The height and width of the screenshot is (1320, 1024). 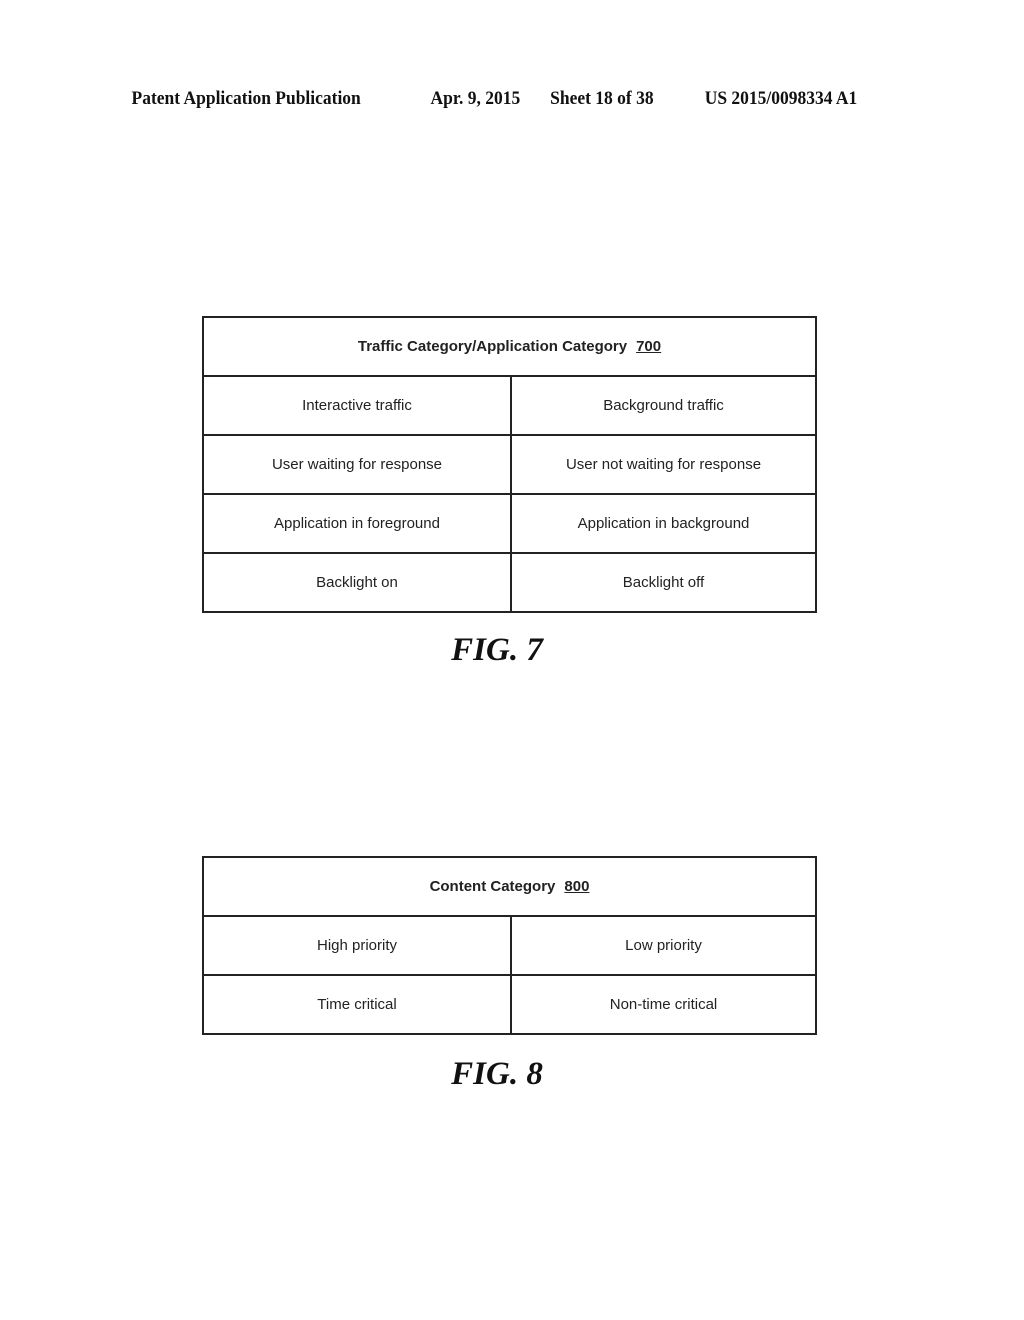 I want to click on table-title-row: Content Category 800, so click(x=509, y=887).